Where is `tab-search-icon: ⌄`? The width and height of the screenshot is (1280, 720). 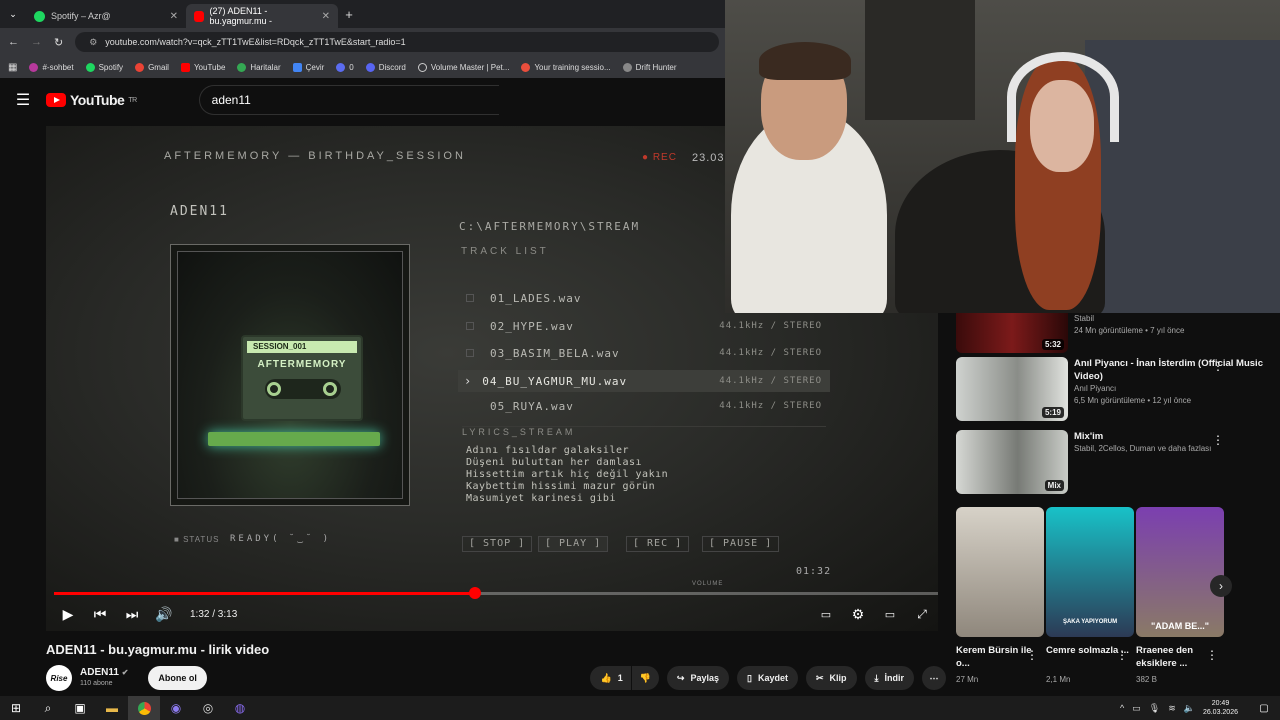 tab-search-icon: ⌄ is located at coordinates (13, 14).